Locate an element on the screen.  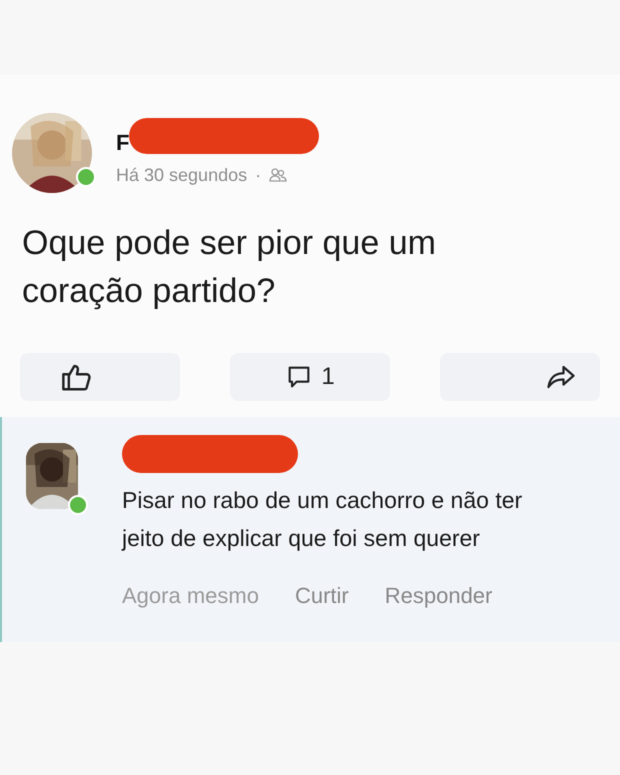
share-icon is located at coordinates (561, 377).